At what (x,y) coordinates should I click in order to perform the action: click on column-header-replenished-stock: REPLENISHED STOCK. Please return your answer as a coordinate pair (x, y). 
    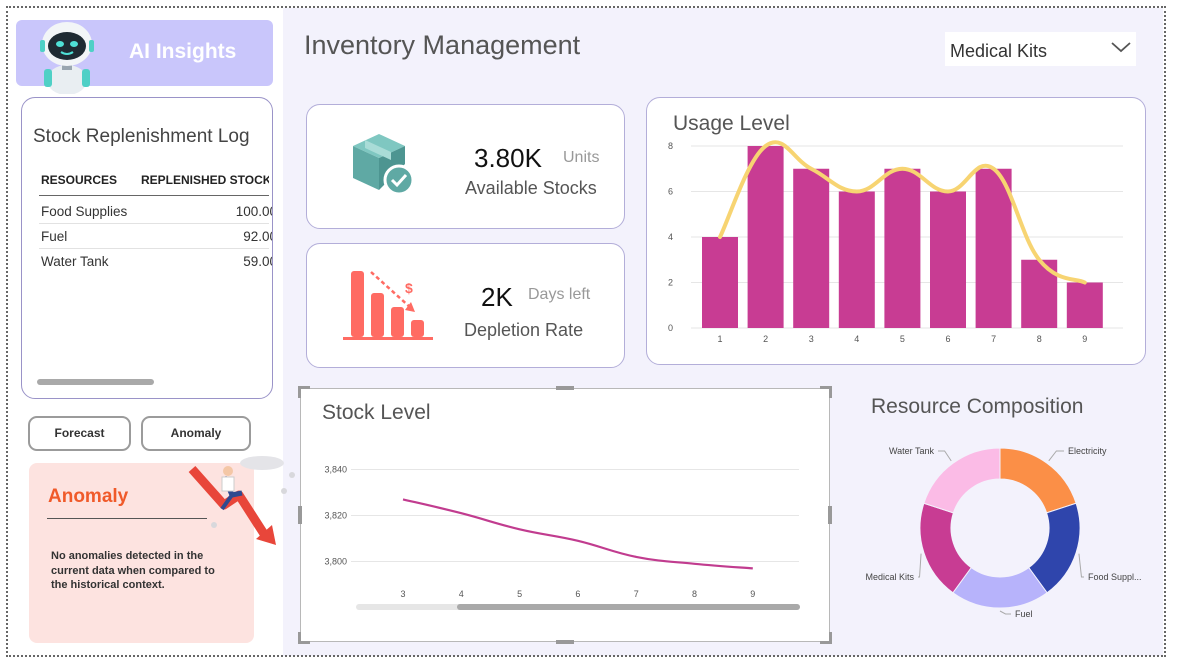
    Looking at the image, I should click on (205, 180).